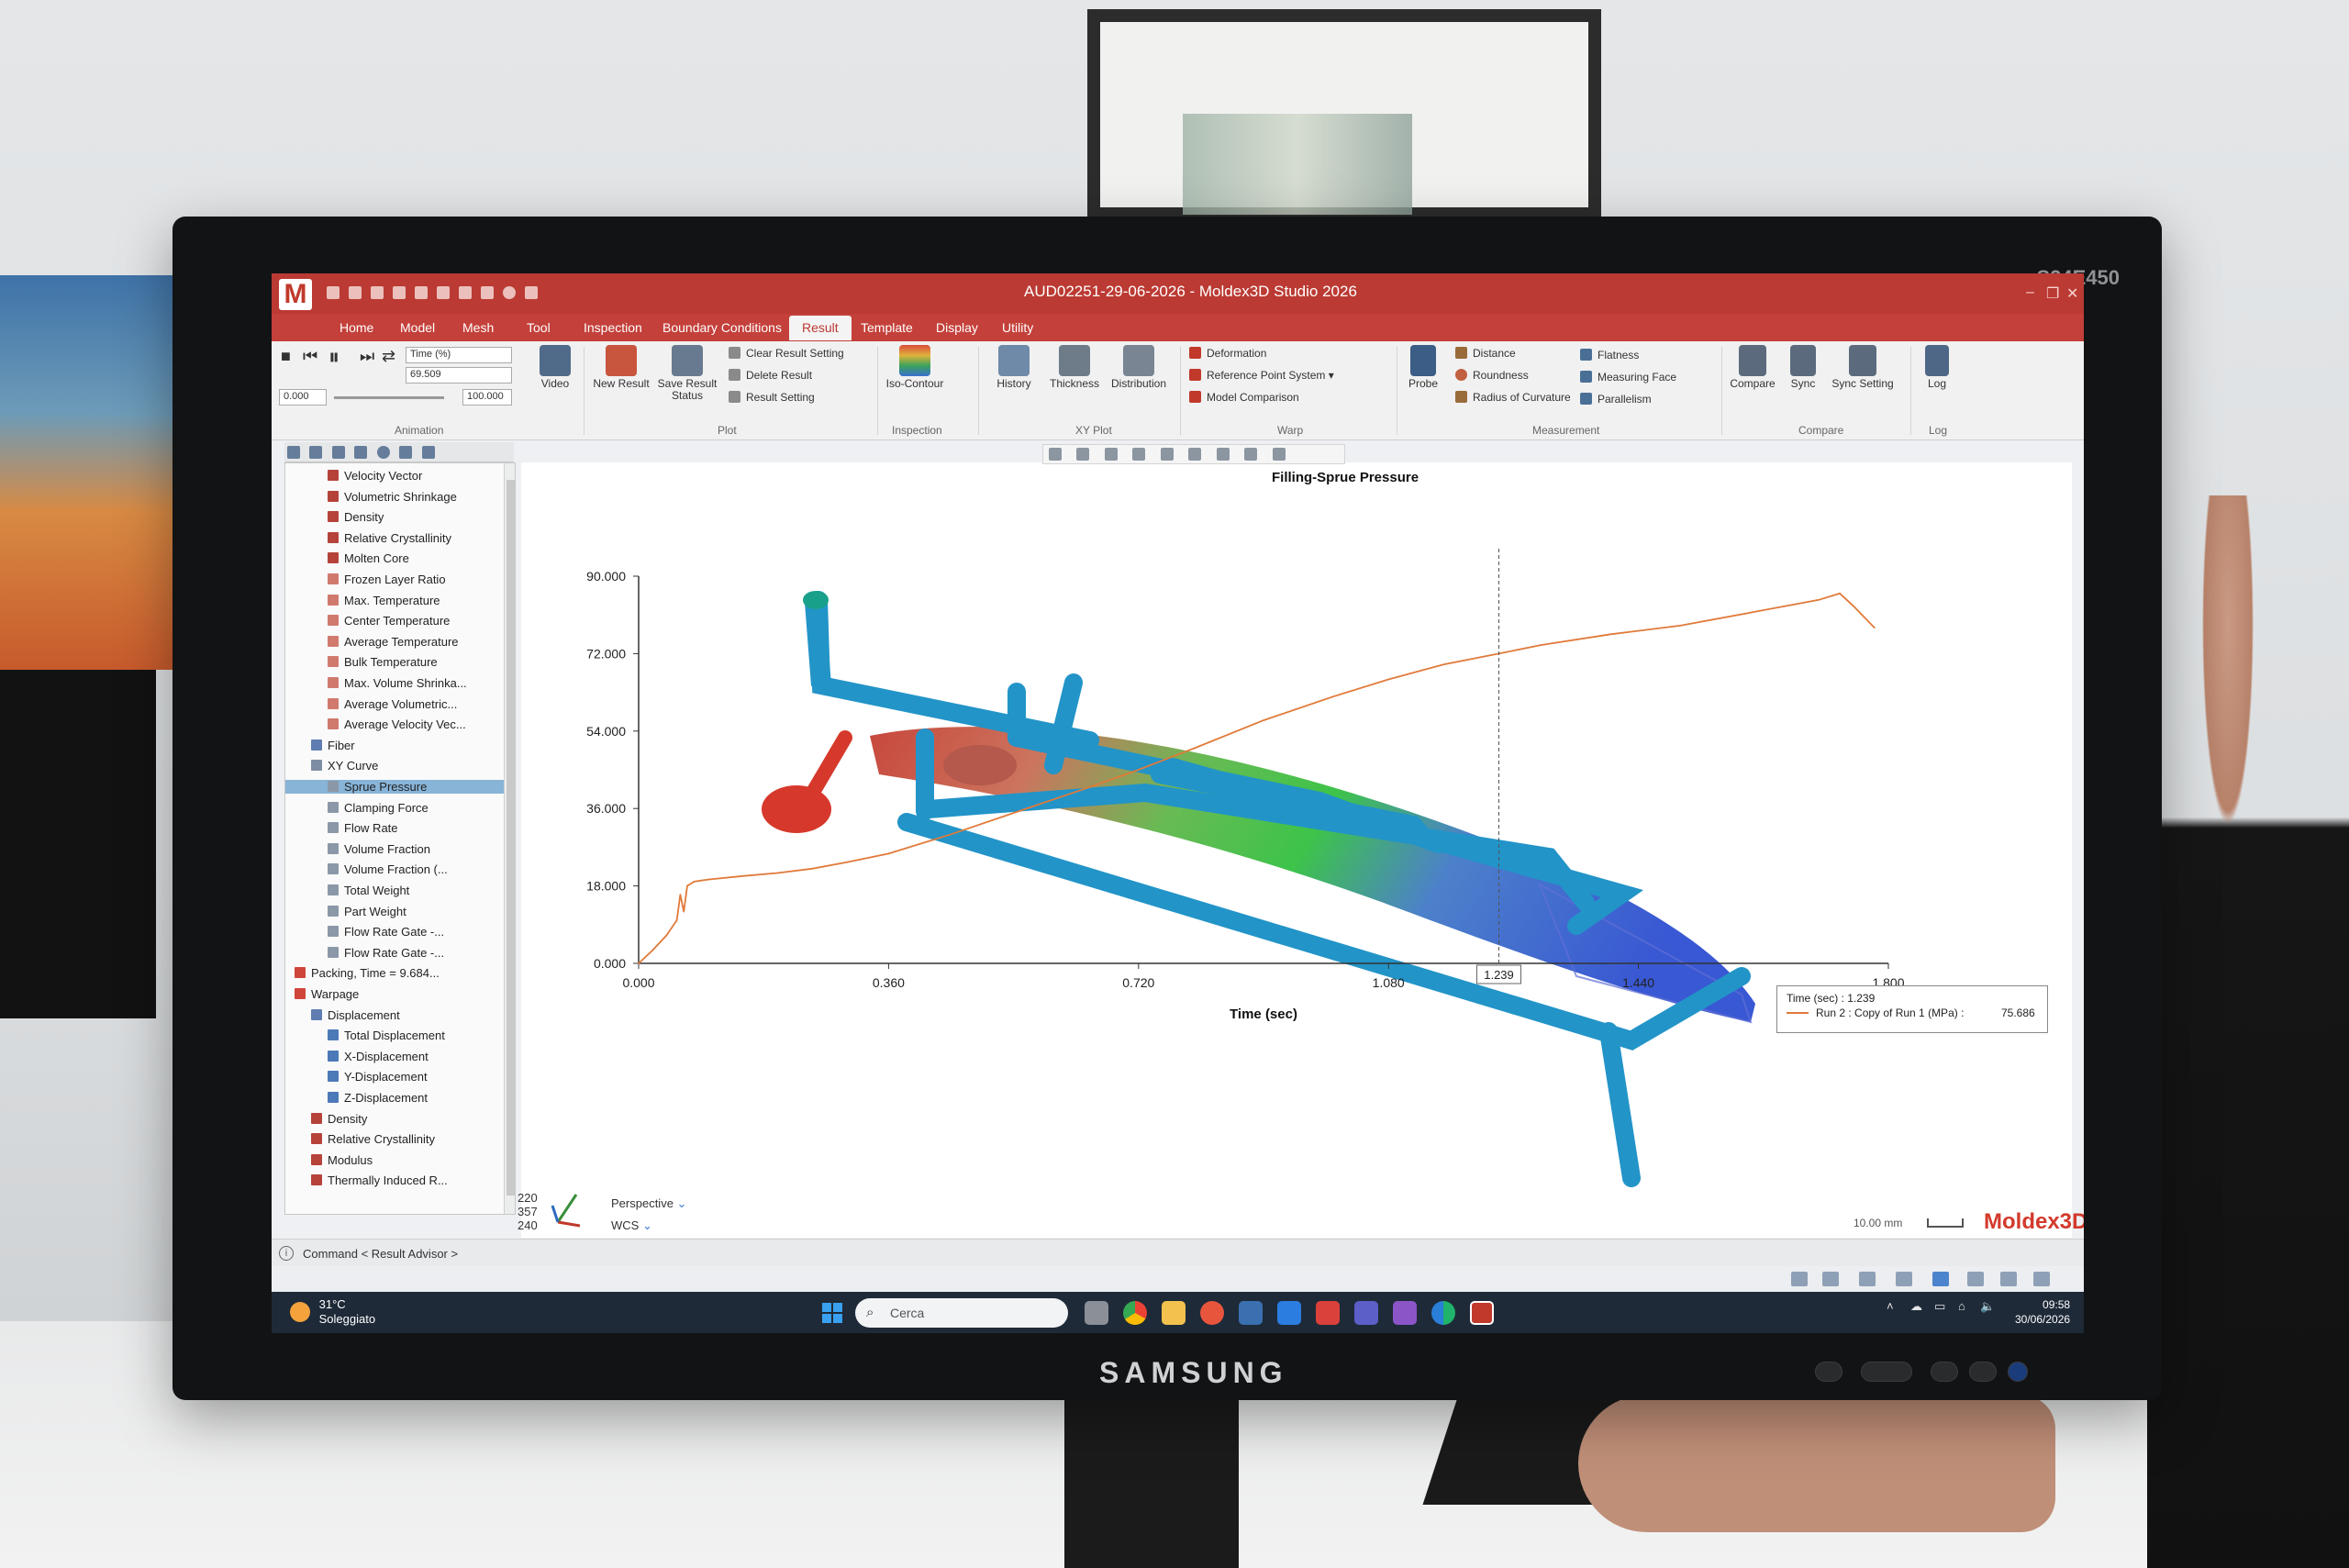  I want to click on task-view-icon, so click(1096, 1313).